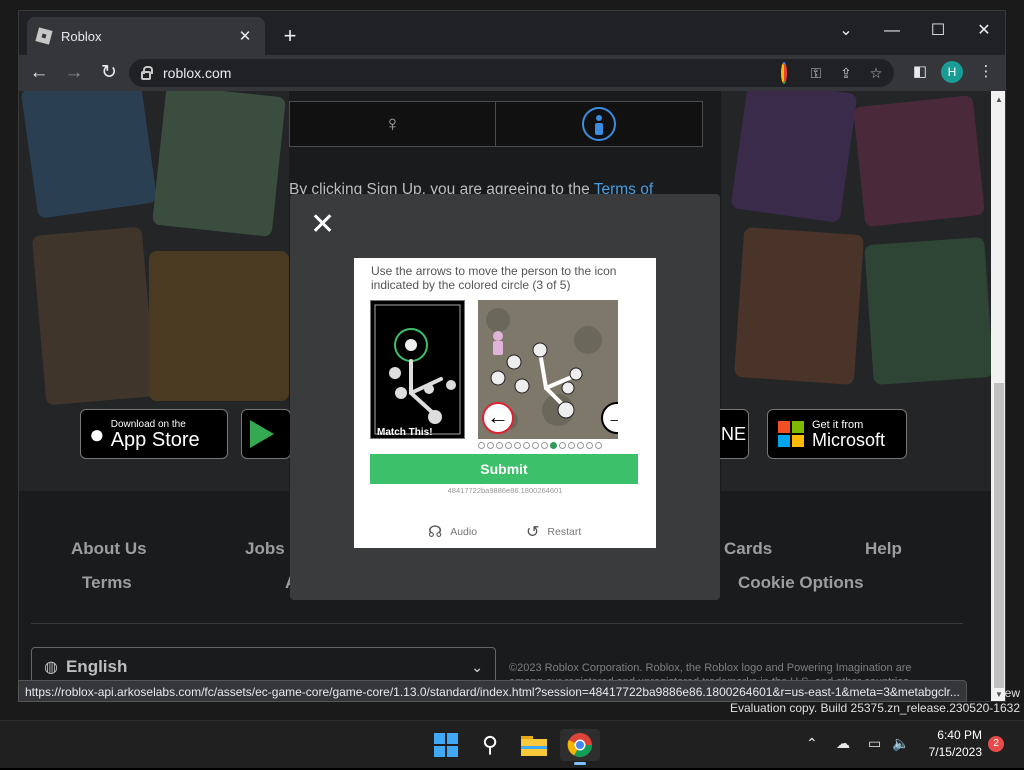 The width and height of the screenshot is (1024, 770). I want to click on google-play-icon, so click(262, 434).